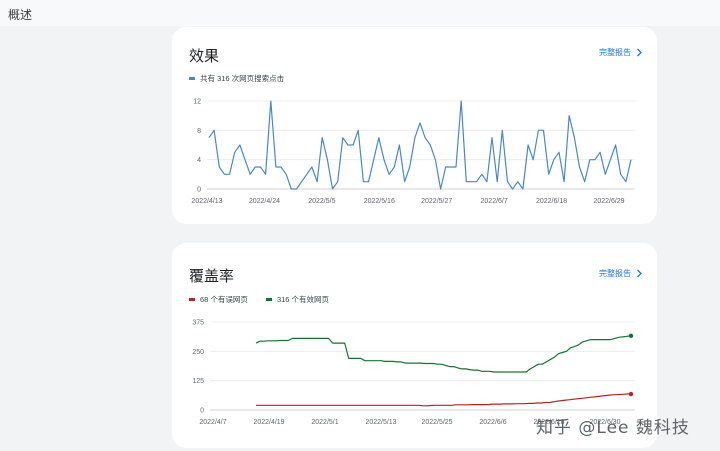 The height and width of the screenshot is (451, 720). Describe the element at coordinates (198, 323) in the screenshot. I see `y-tick-label: 375` at that location.